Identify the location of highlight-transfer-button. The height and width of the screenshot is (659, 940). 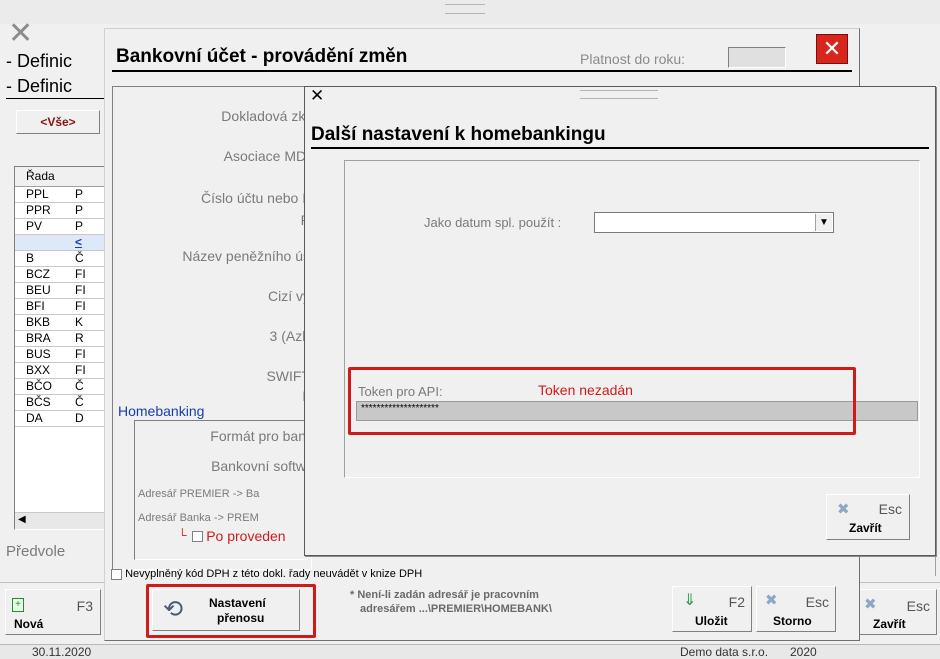
(231, 611).